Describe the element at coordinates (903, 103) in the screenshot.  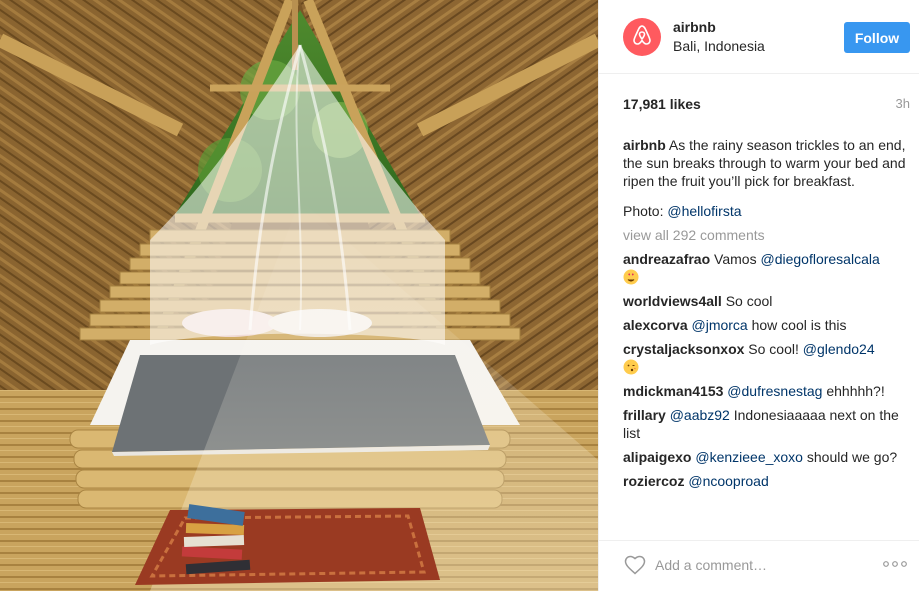
I see `post-timestamp: 3h` at that location.